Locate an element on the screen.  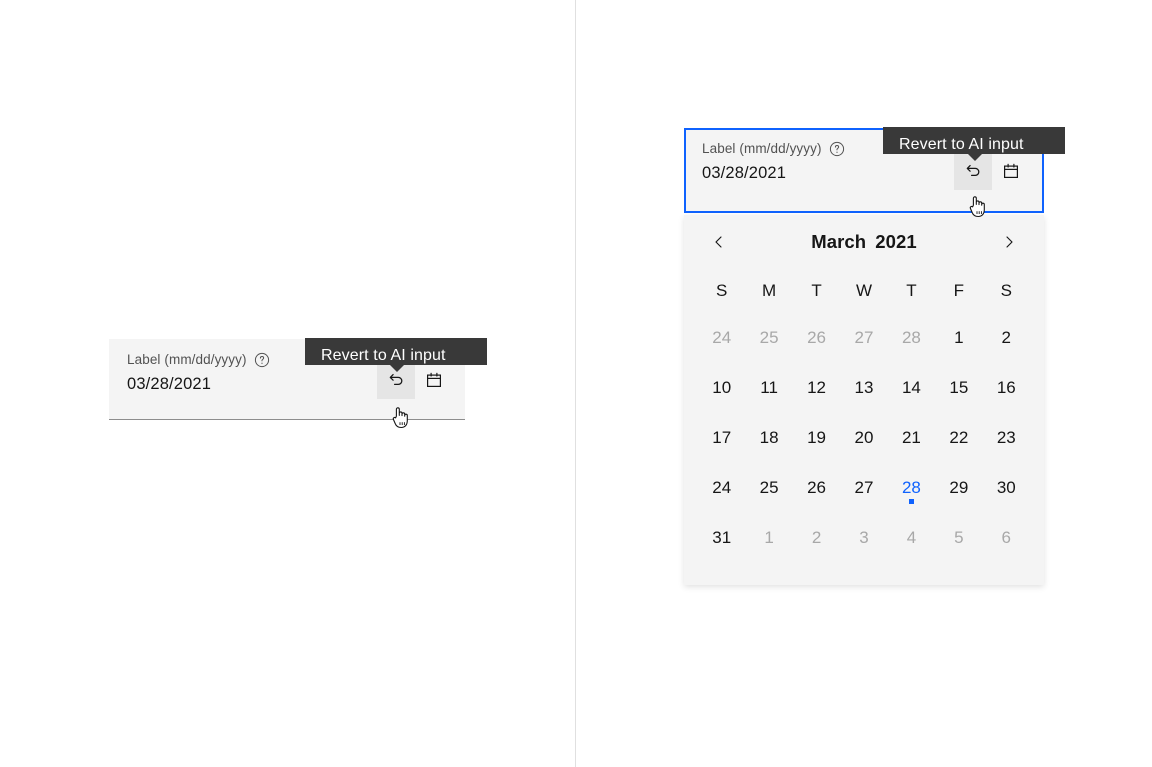
calendar-day: 3 is located at coordinates (863, 538).